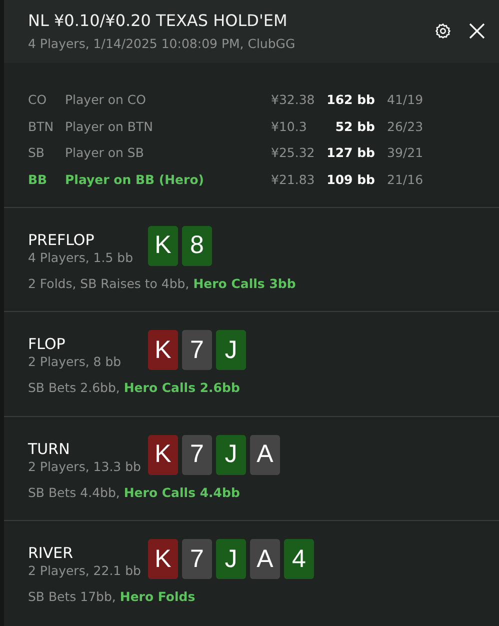 This screenshot has height=626, width=499. I want to click on player-stats: 39/21, so click(405, 152).